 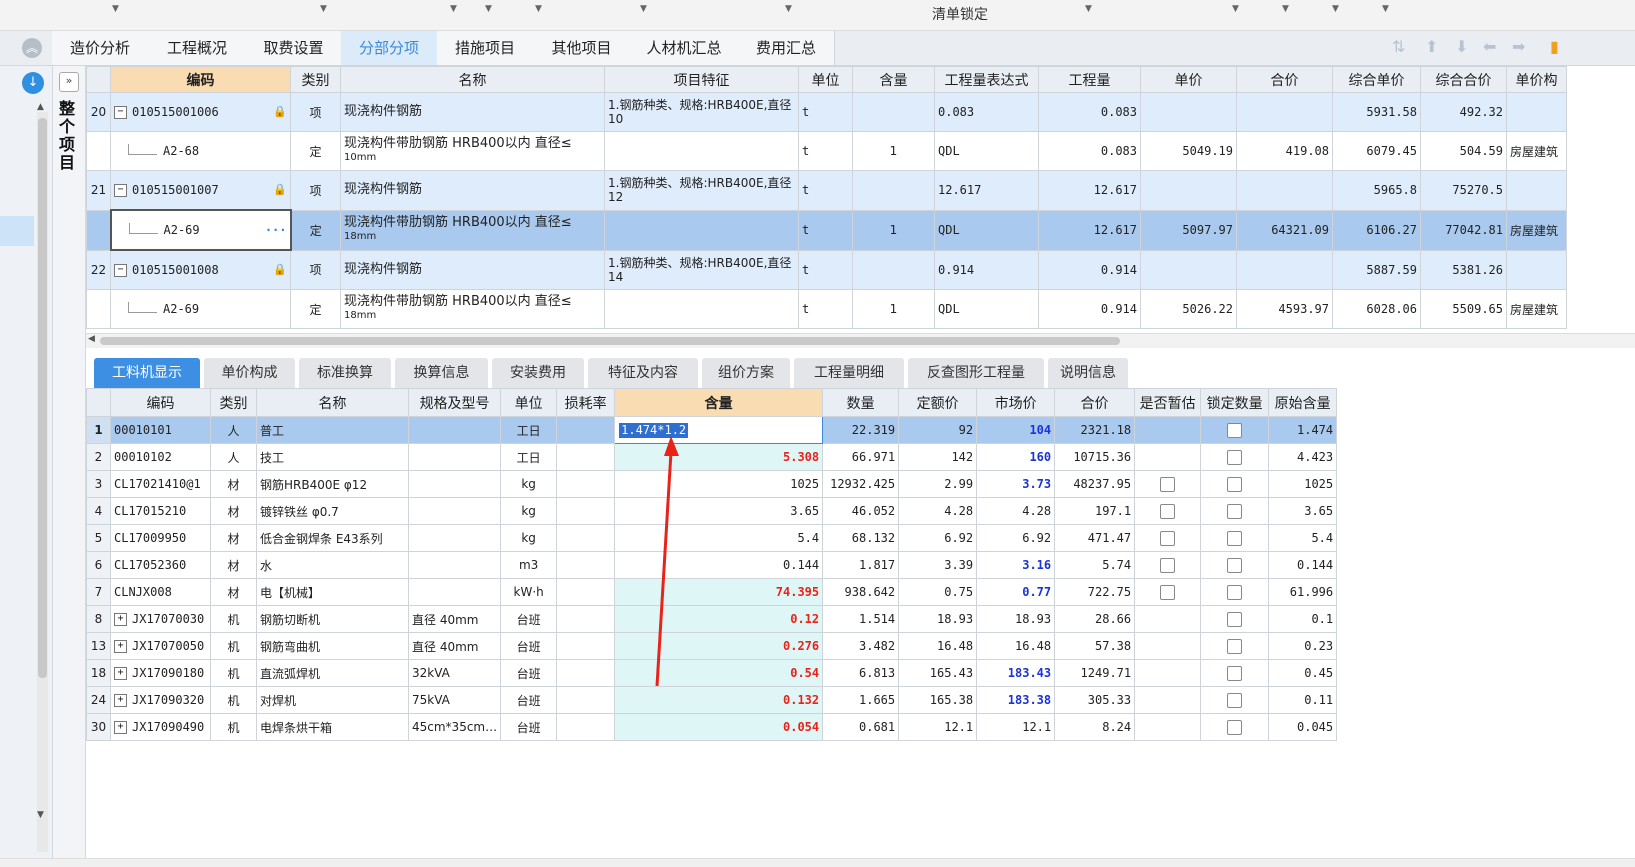 I want to click on tab-5: 其他项目, so click(x=582, y=48).